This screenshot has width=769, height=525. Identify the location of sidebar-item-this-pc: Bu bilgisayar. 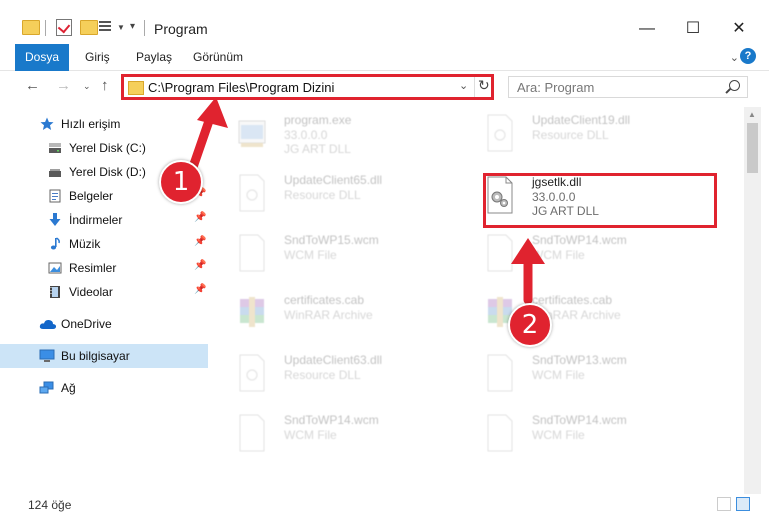
(104, 356).